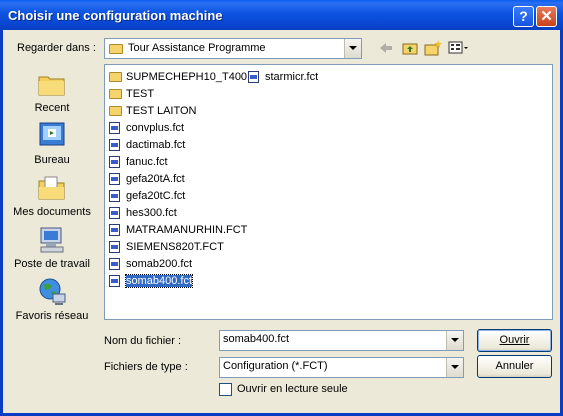  Describe the element at coordinates (151, 213) in the screenshot. I see `item-name: hes300.fct` at that location.